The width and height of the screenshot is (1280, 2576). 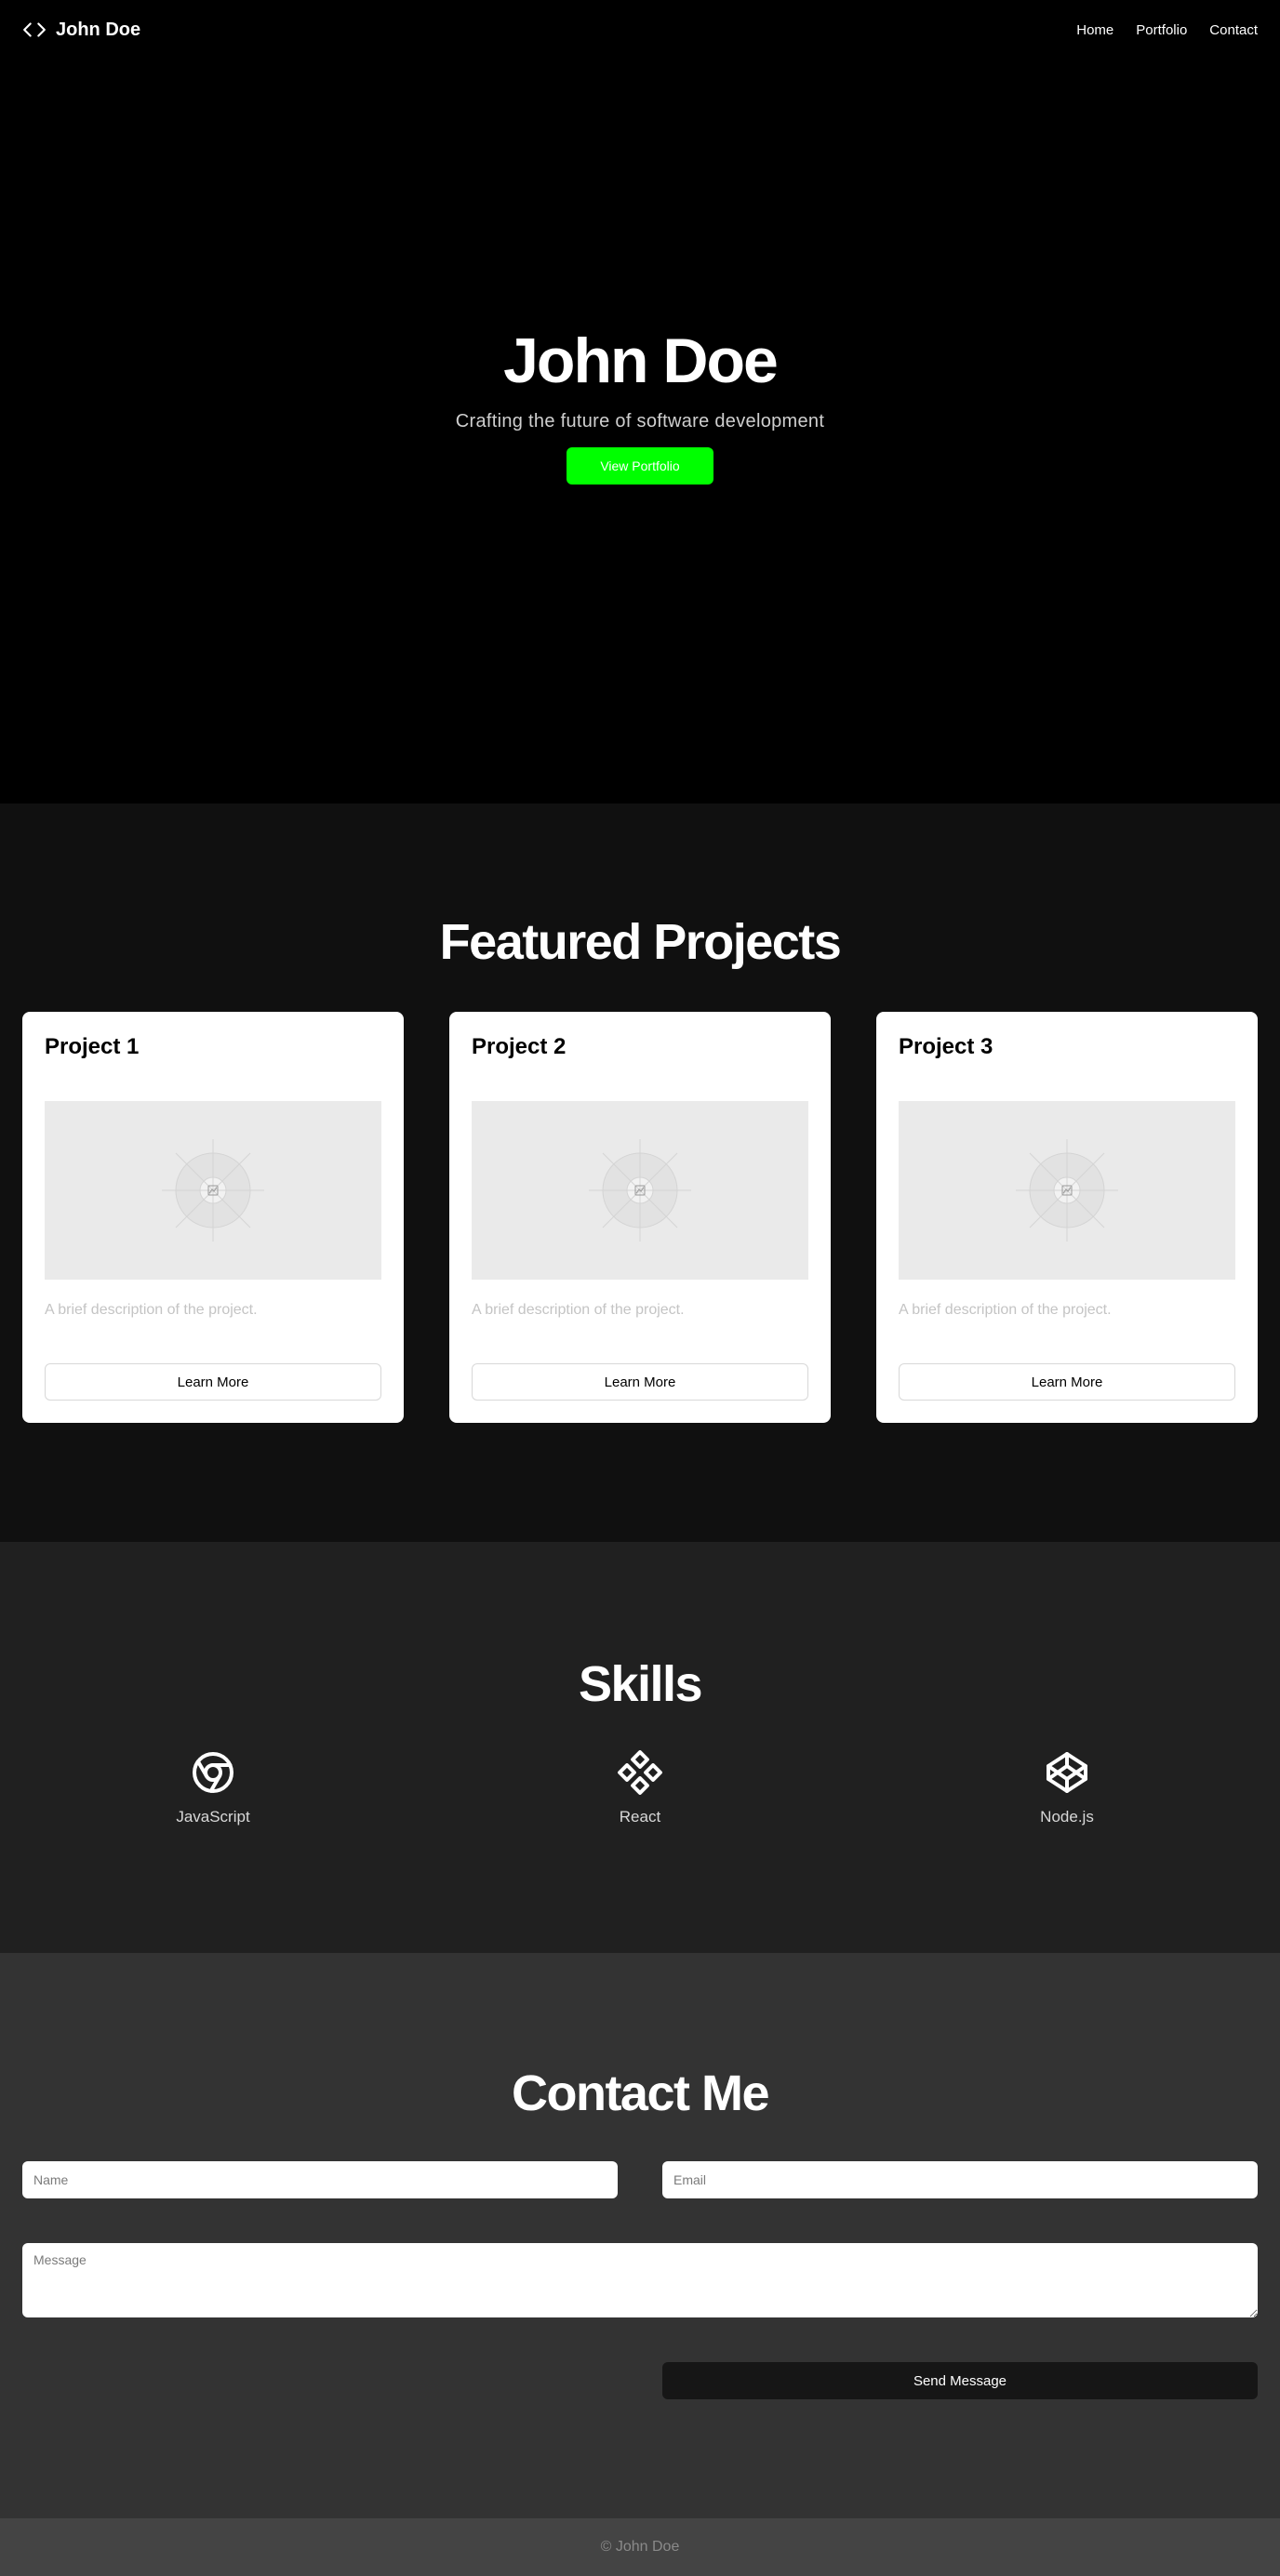 What do you see at coordinates (519, 1046) in the screenshot?
I see `project-title: Project 2` at bounding box center [519, 1046].